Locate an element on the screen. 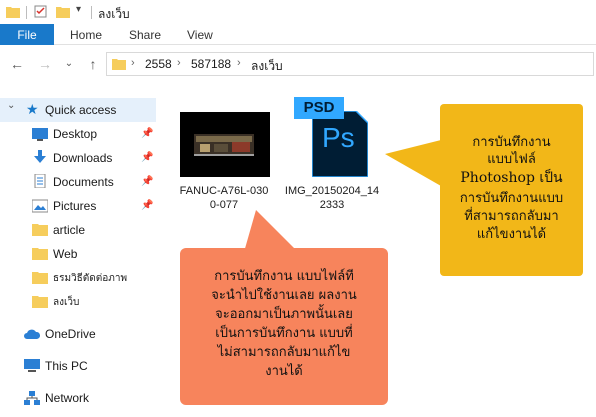 Image resolution: width=596 pixels, height=417 pixels. file-name: FANUC-A76L-030 is located at coordinates (224, 191).